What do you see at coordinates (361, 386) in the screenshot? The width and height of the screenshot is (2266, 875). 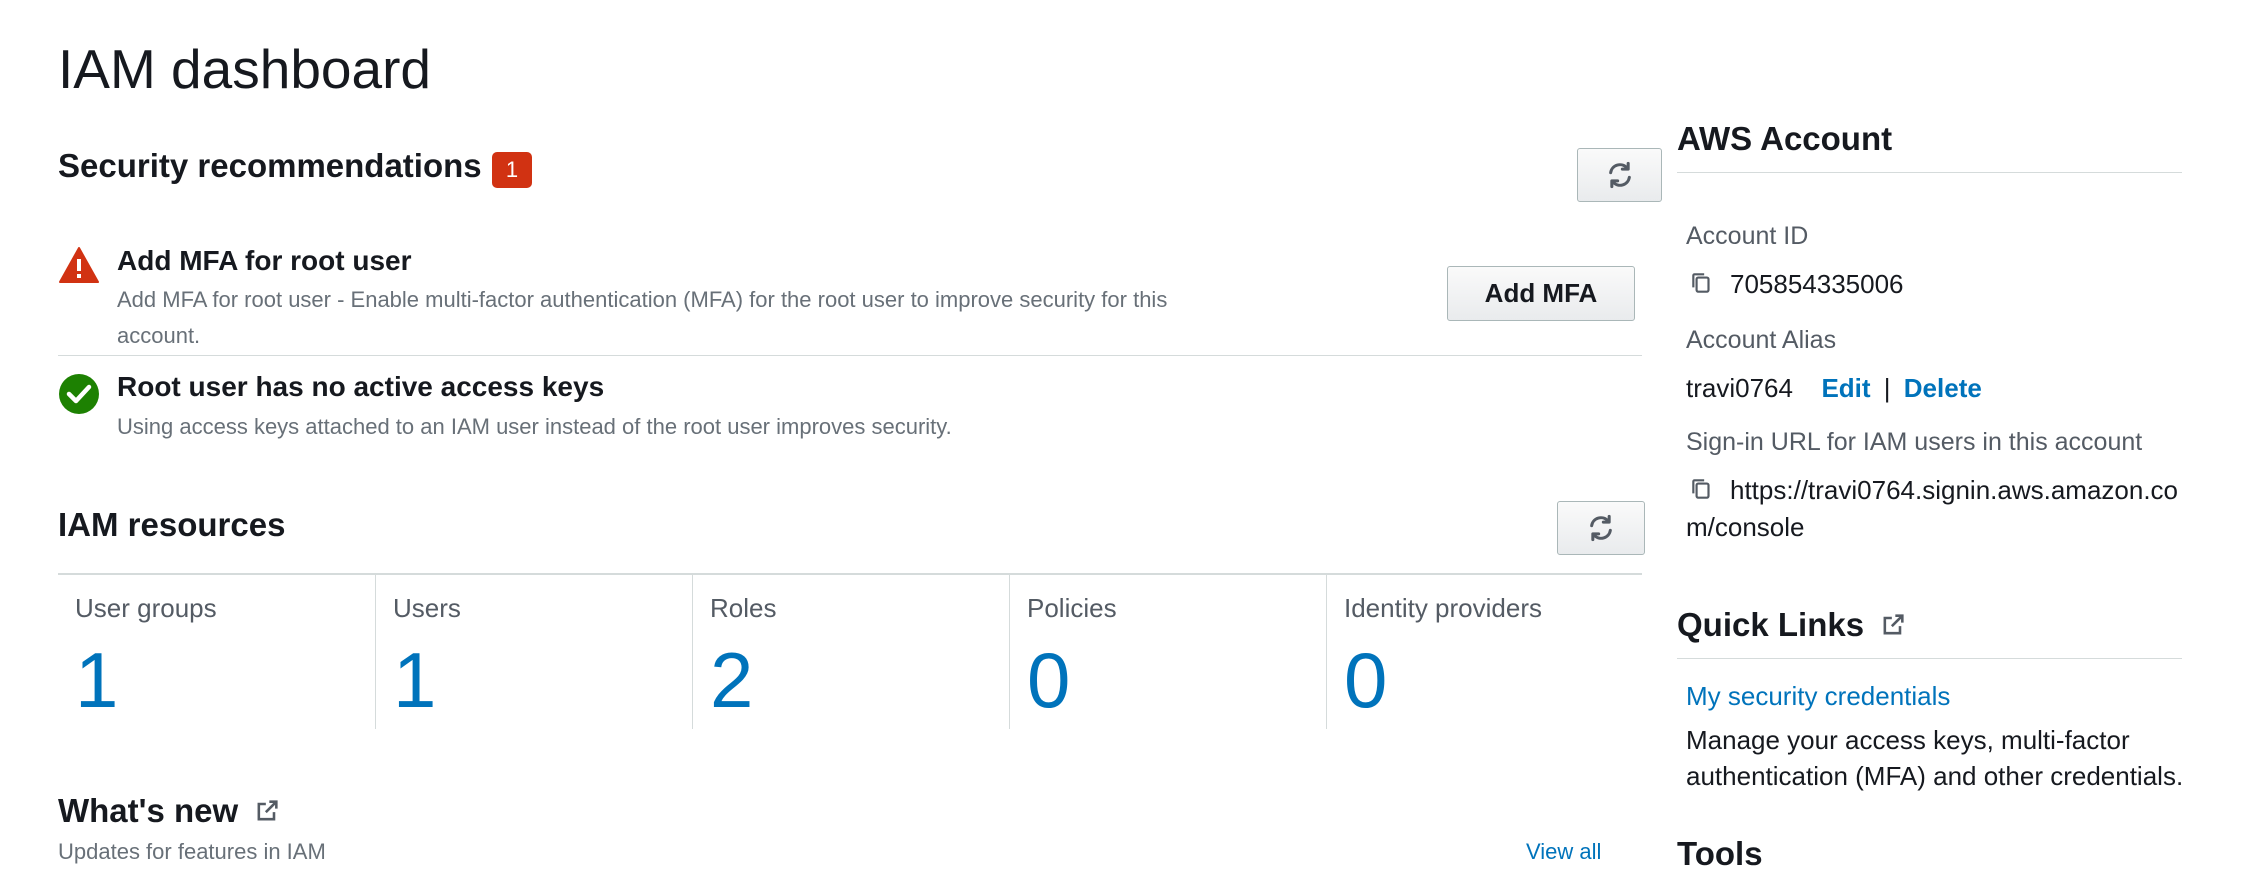 I see `rec-access-keys-title: Root user has no active access keys` at bounding box center [361, 386].